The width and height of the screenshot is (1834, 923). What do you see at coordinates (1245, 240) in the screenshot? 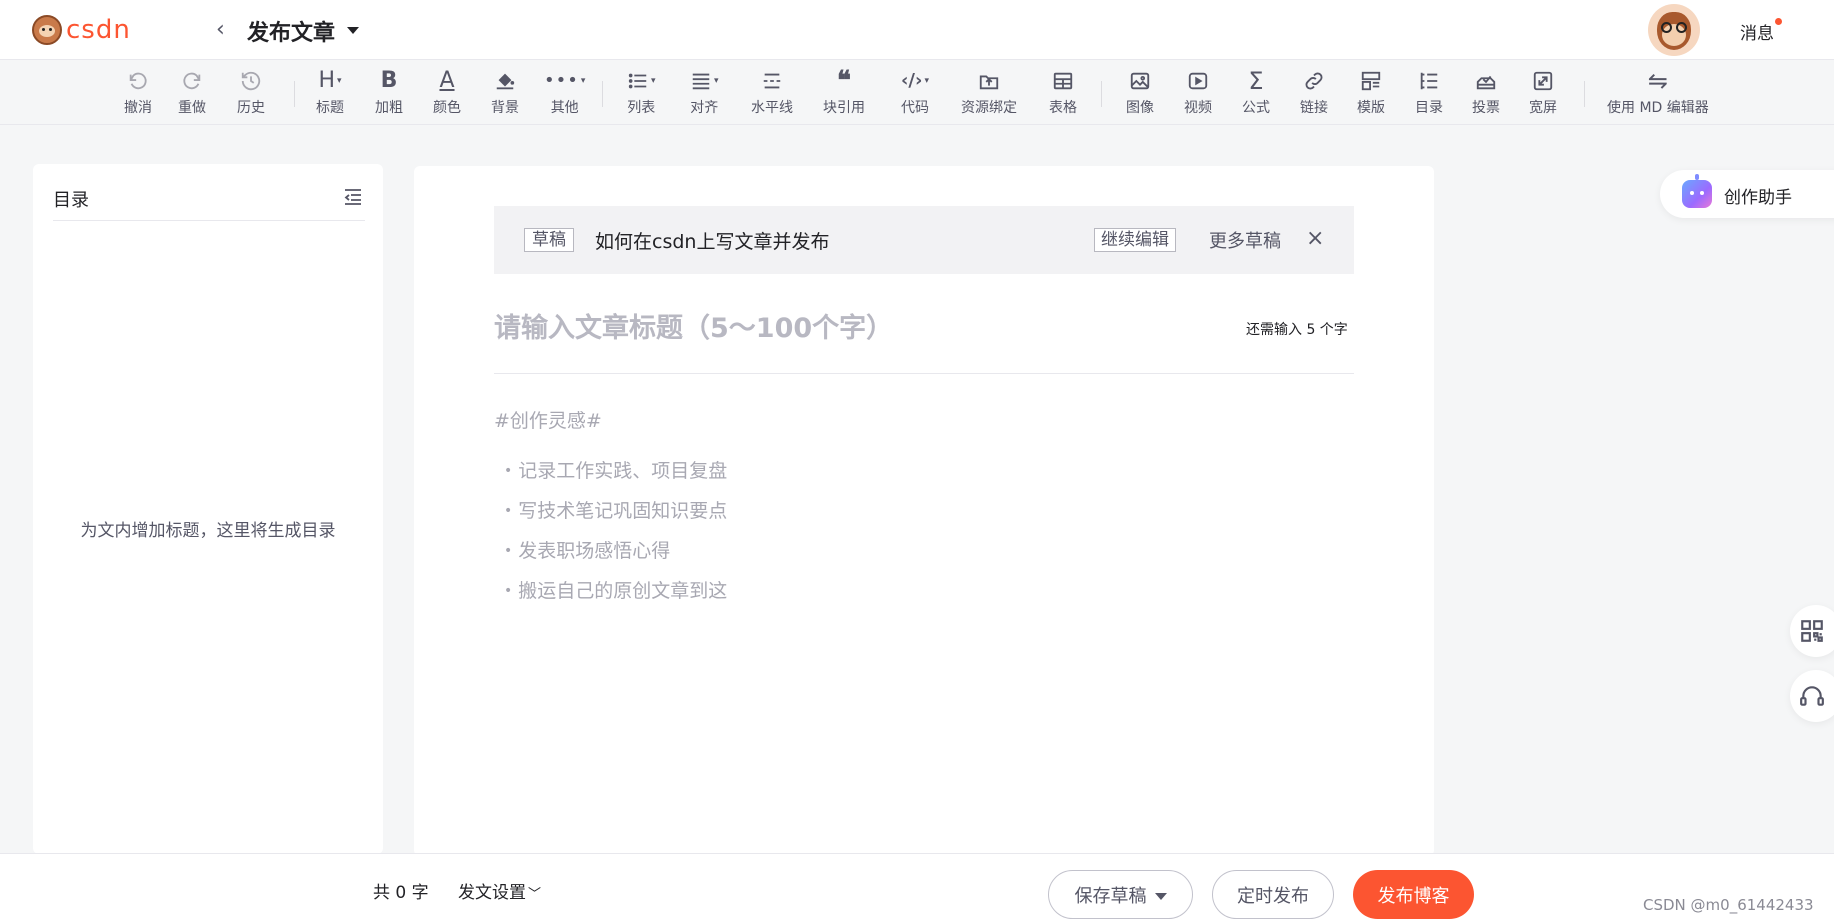
I see `more-drafts-link: 更多草稿` at bounding box center [1245, 240].